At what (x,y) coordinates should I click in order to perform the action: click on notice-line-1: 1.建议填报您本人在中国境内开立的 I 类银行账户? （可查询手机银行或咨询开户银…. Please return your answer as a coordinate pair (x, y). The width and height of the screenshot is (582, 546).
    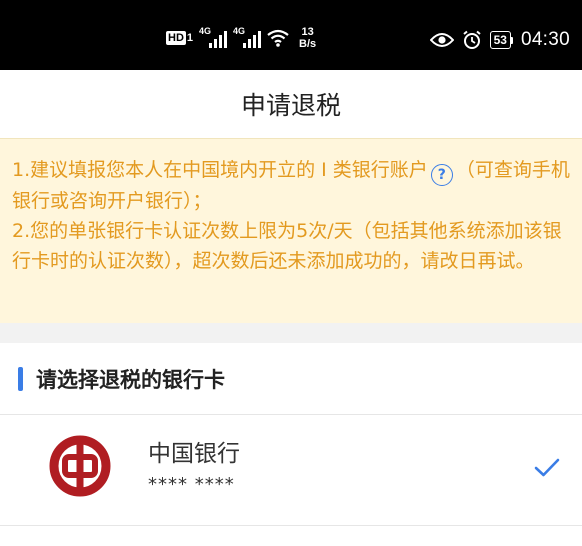
    Looking at the image, I should click on (291, 185).